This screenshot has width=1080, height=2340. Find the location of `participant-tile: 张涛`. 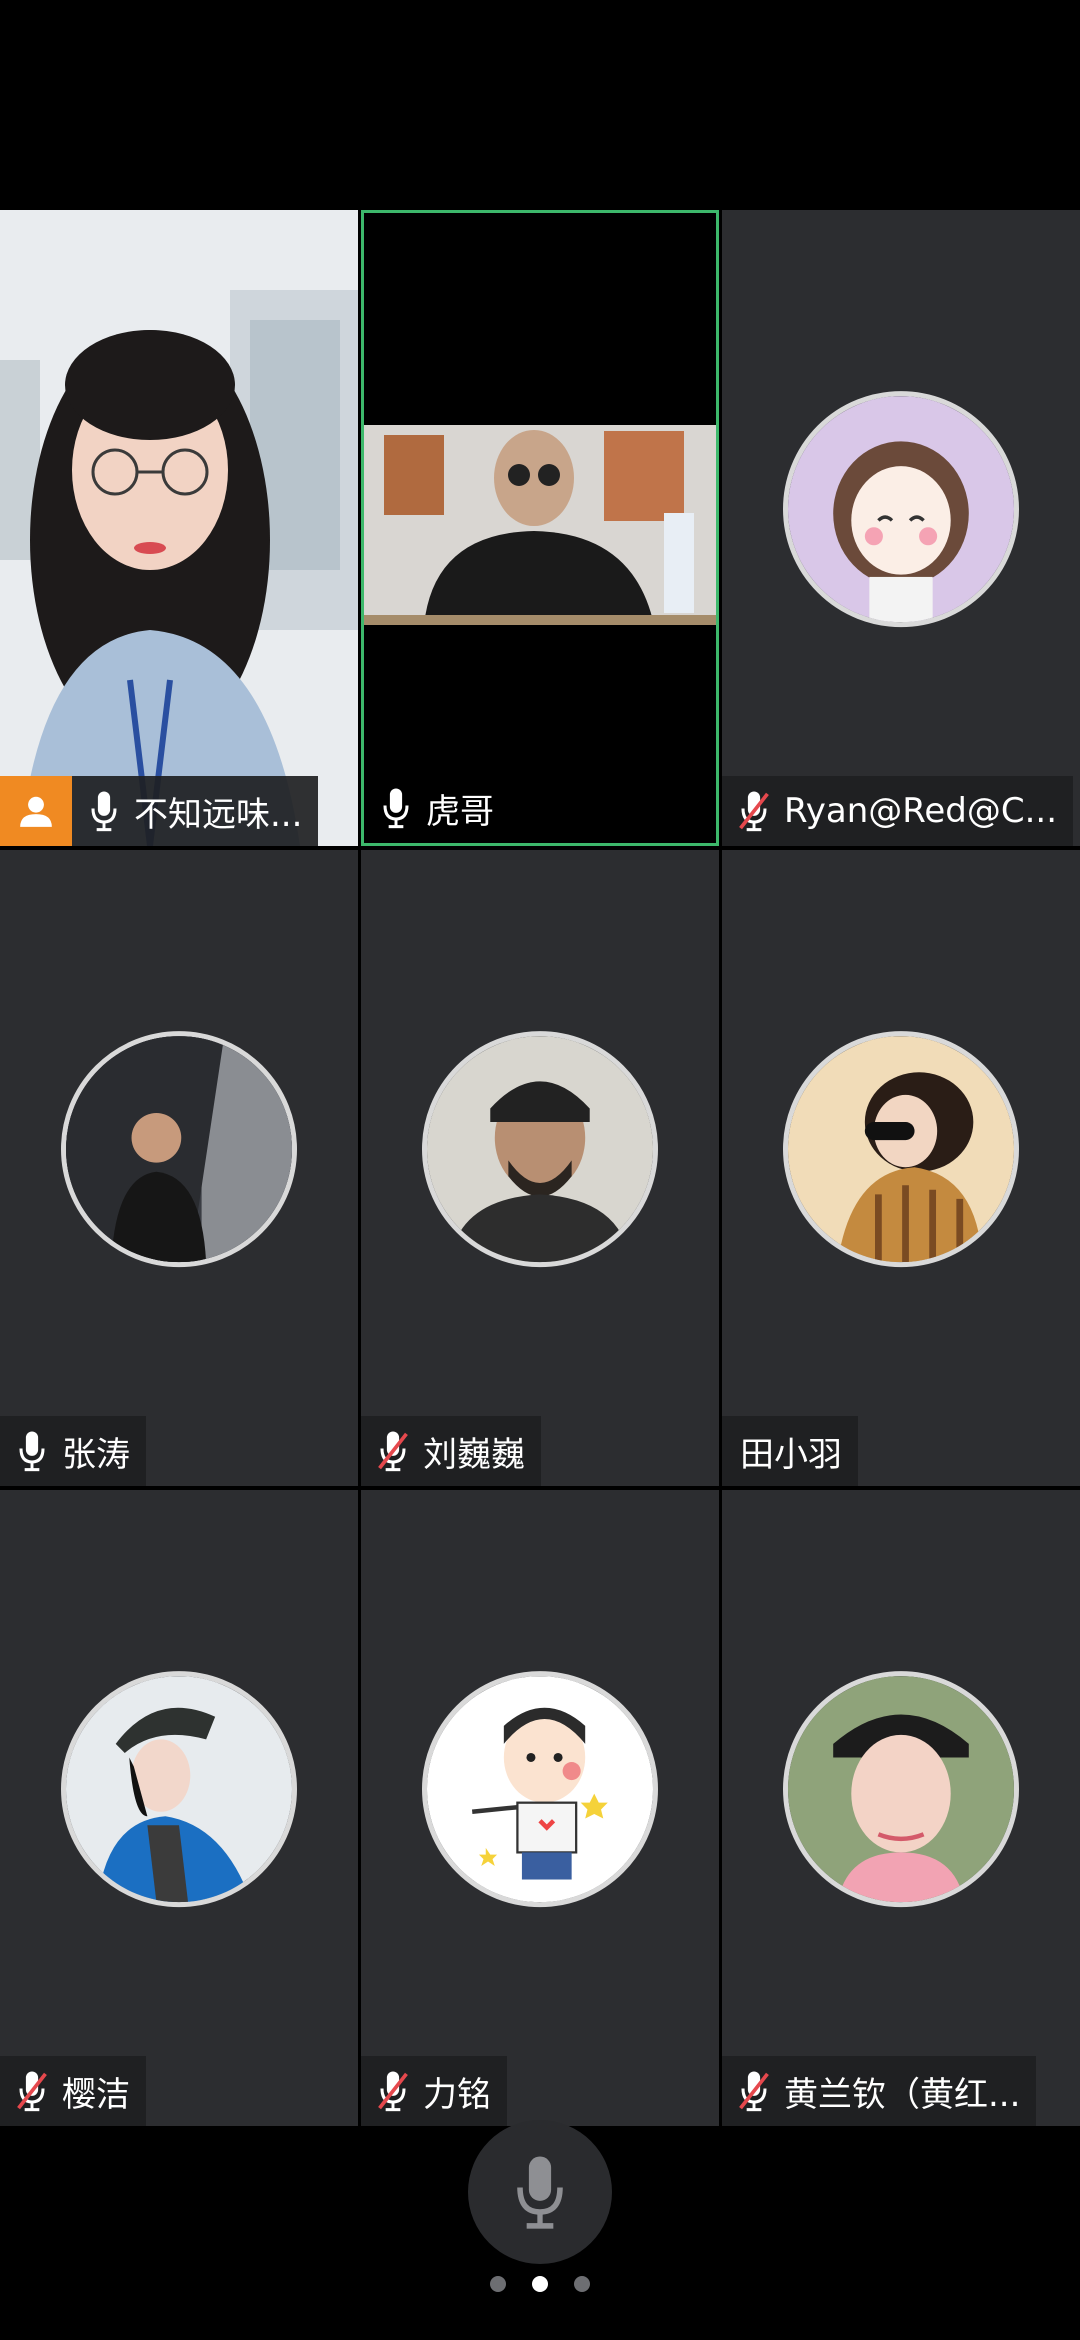

participant-tile: 张涛 is located at coordinates (179, 1168).